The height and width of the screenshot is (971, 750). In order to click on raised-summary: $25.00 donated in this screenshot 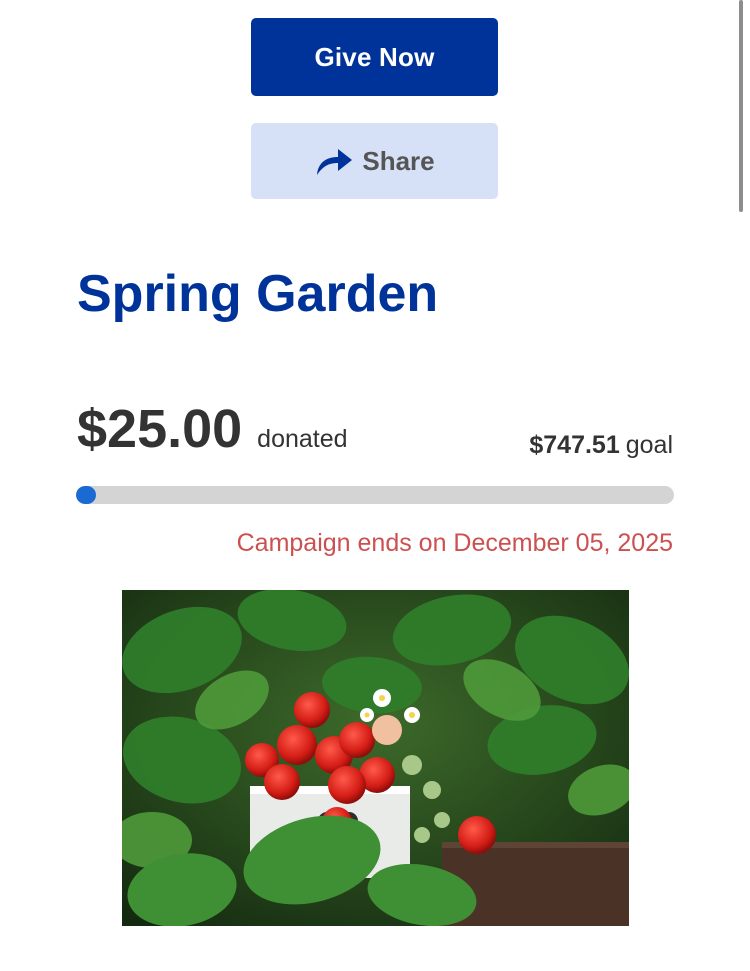, I will do `click(212, 429)`.